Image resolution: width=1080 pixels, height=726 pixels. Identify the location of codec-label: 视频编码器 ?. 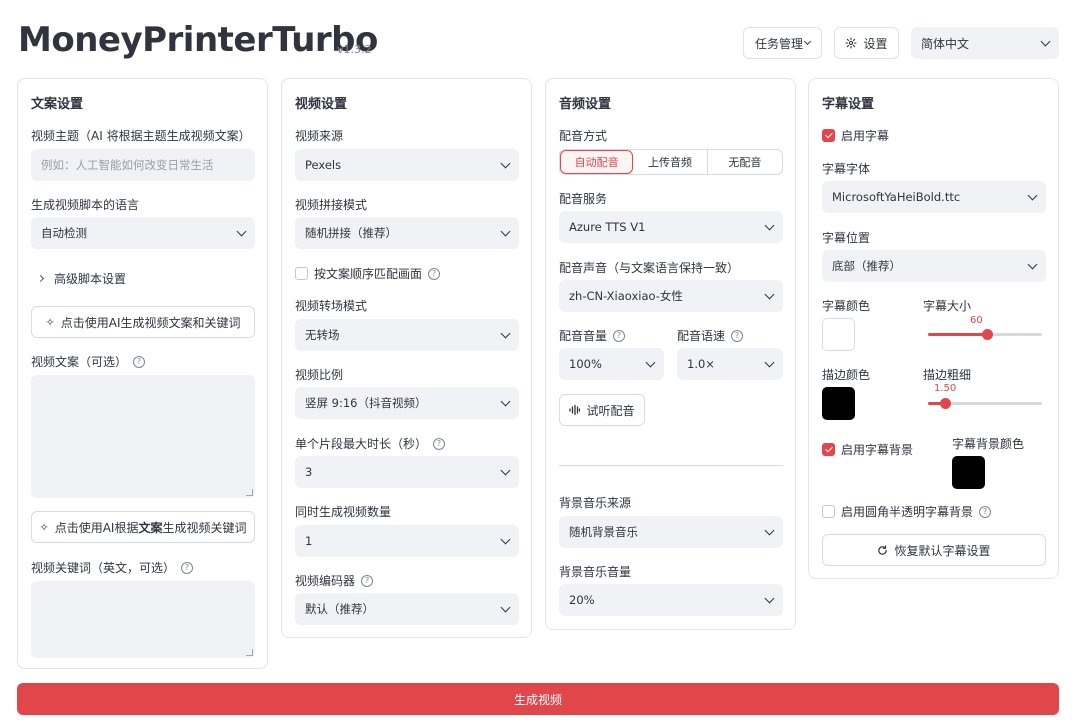
(334, 580).